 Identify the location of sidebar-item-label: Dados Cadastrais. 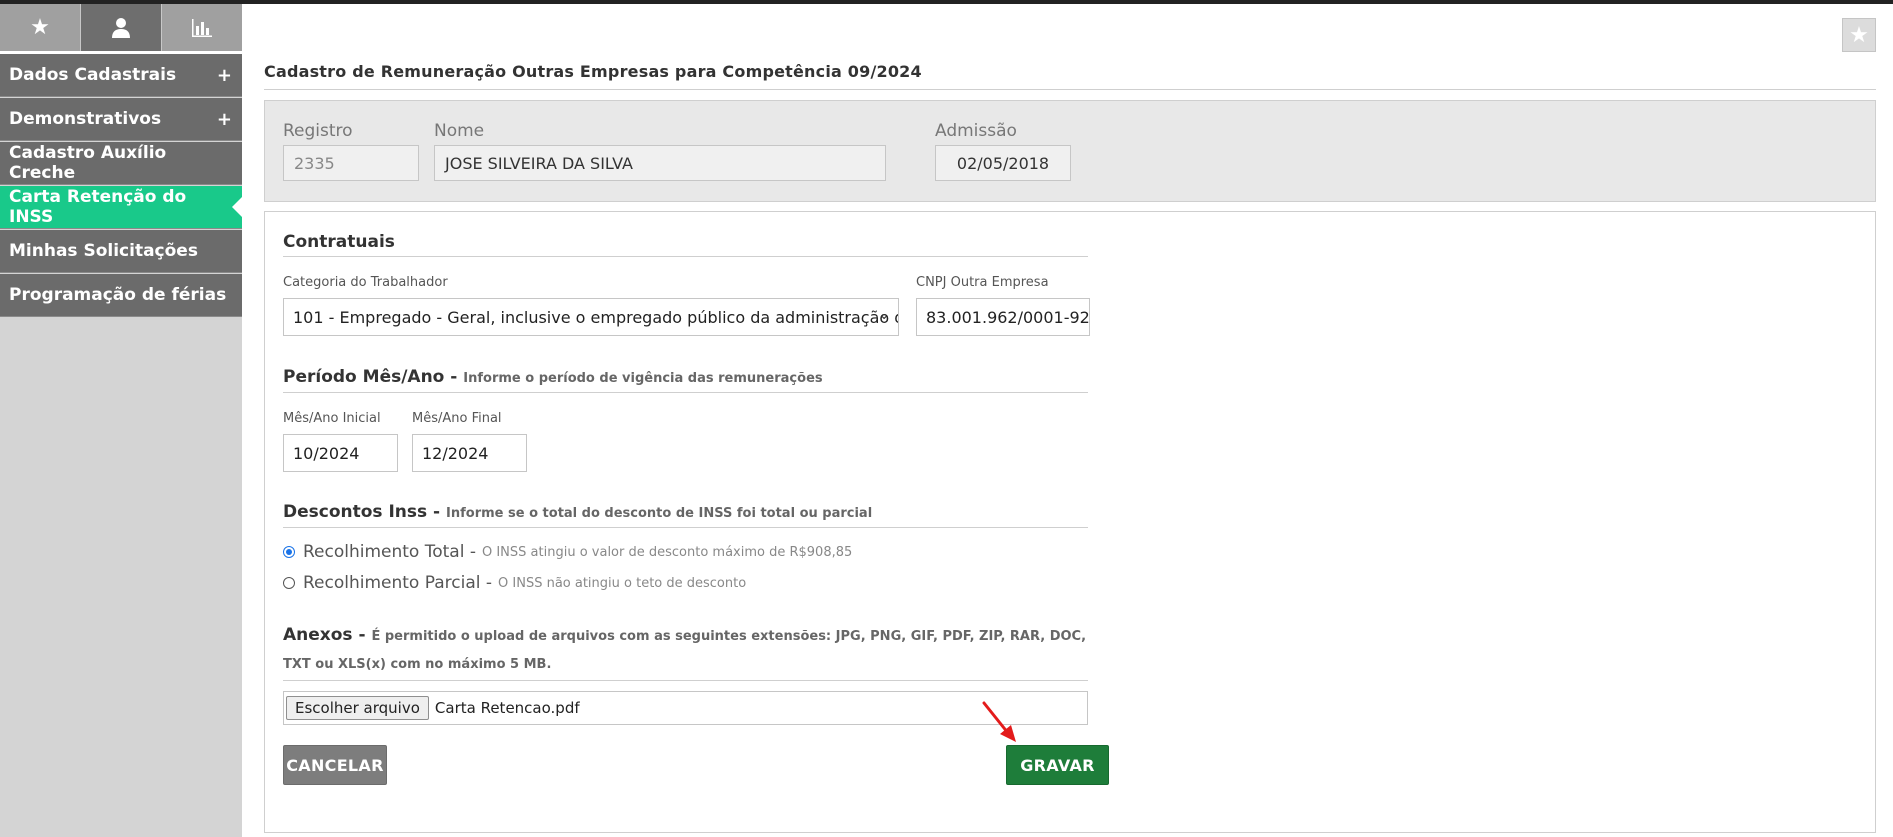
(93, 75).